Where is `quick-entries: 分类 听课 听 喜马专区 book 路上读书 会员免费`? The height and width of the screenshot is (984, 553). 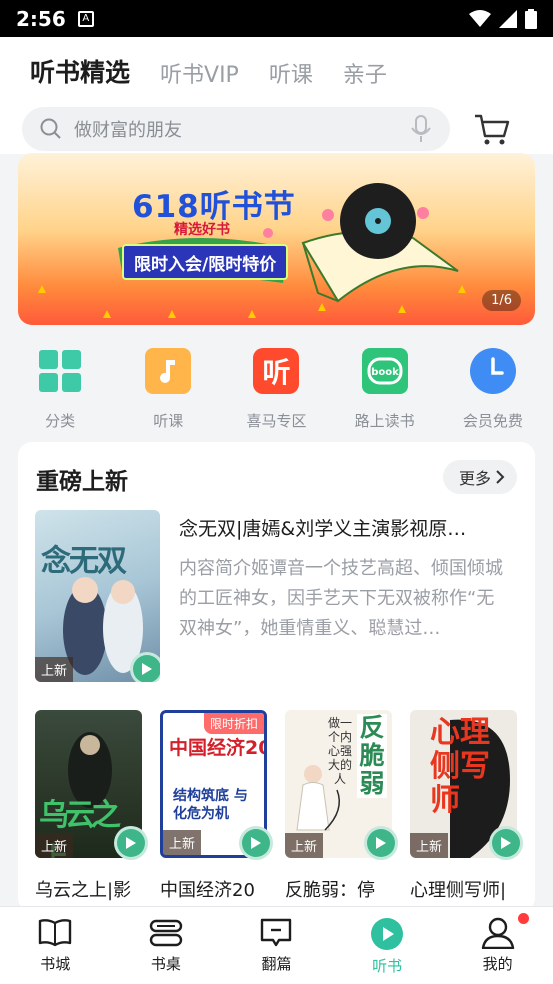
quick-entries: 分类 听课 听 喜马专区 book 路上读书 会员免费 is located at coordinates (276, 389).